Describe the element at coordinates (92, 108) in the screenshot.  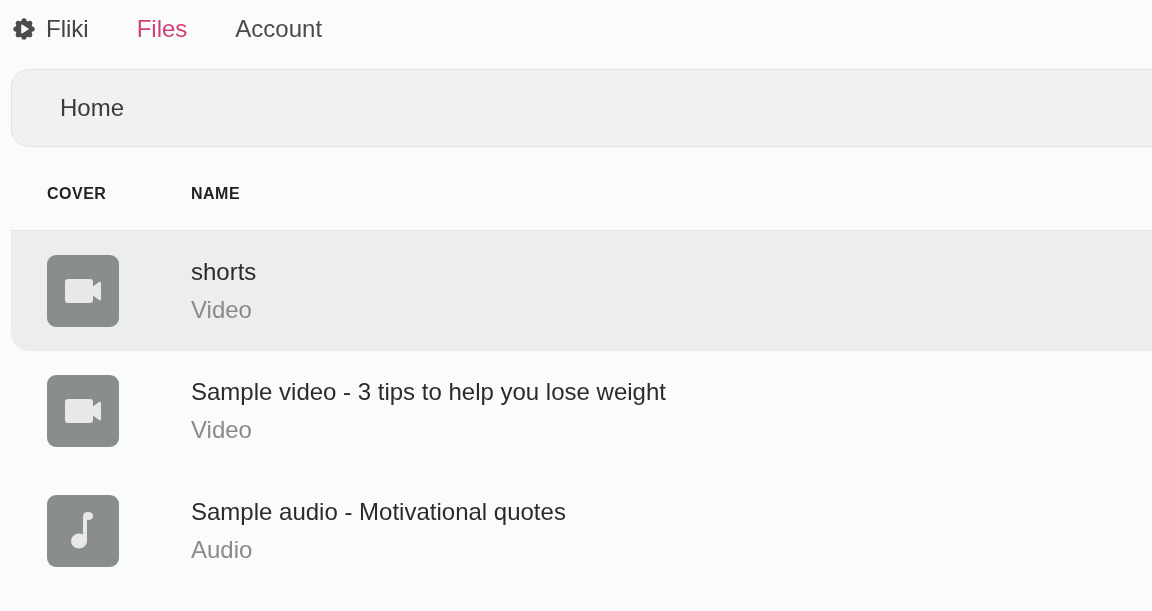
I see `breadcrumb-link: Home` at that location.